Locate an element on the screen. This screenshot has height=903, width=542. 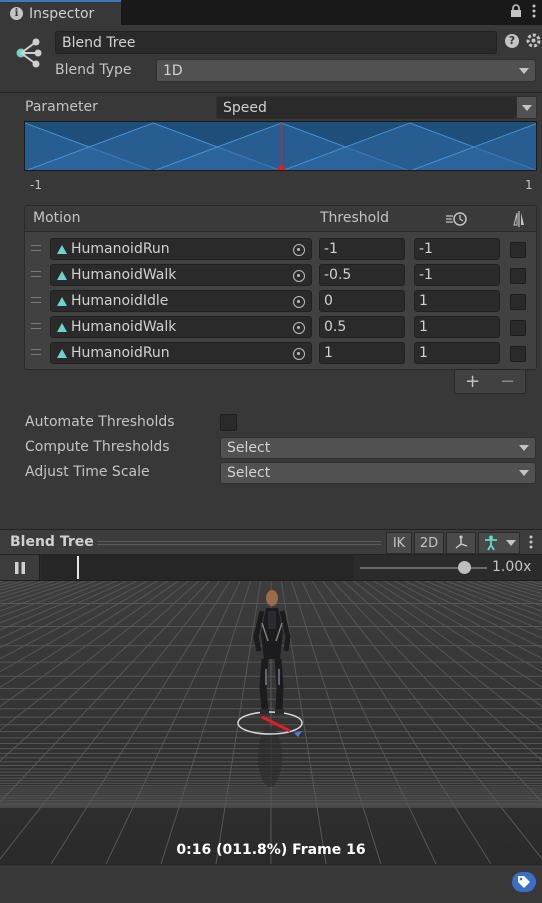
add-motion-button: + is located at coordinates (472, 381).